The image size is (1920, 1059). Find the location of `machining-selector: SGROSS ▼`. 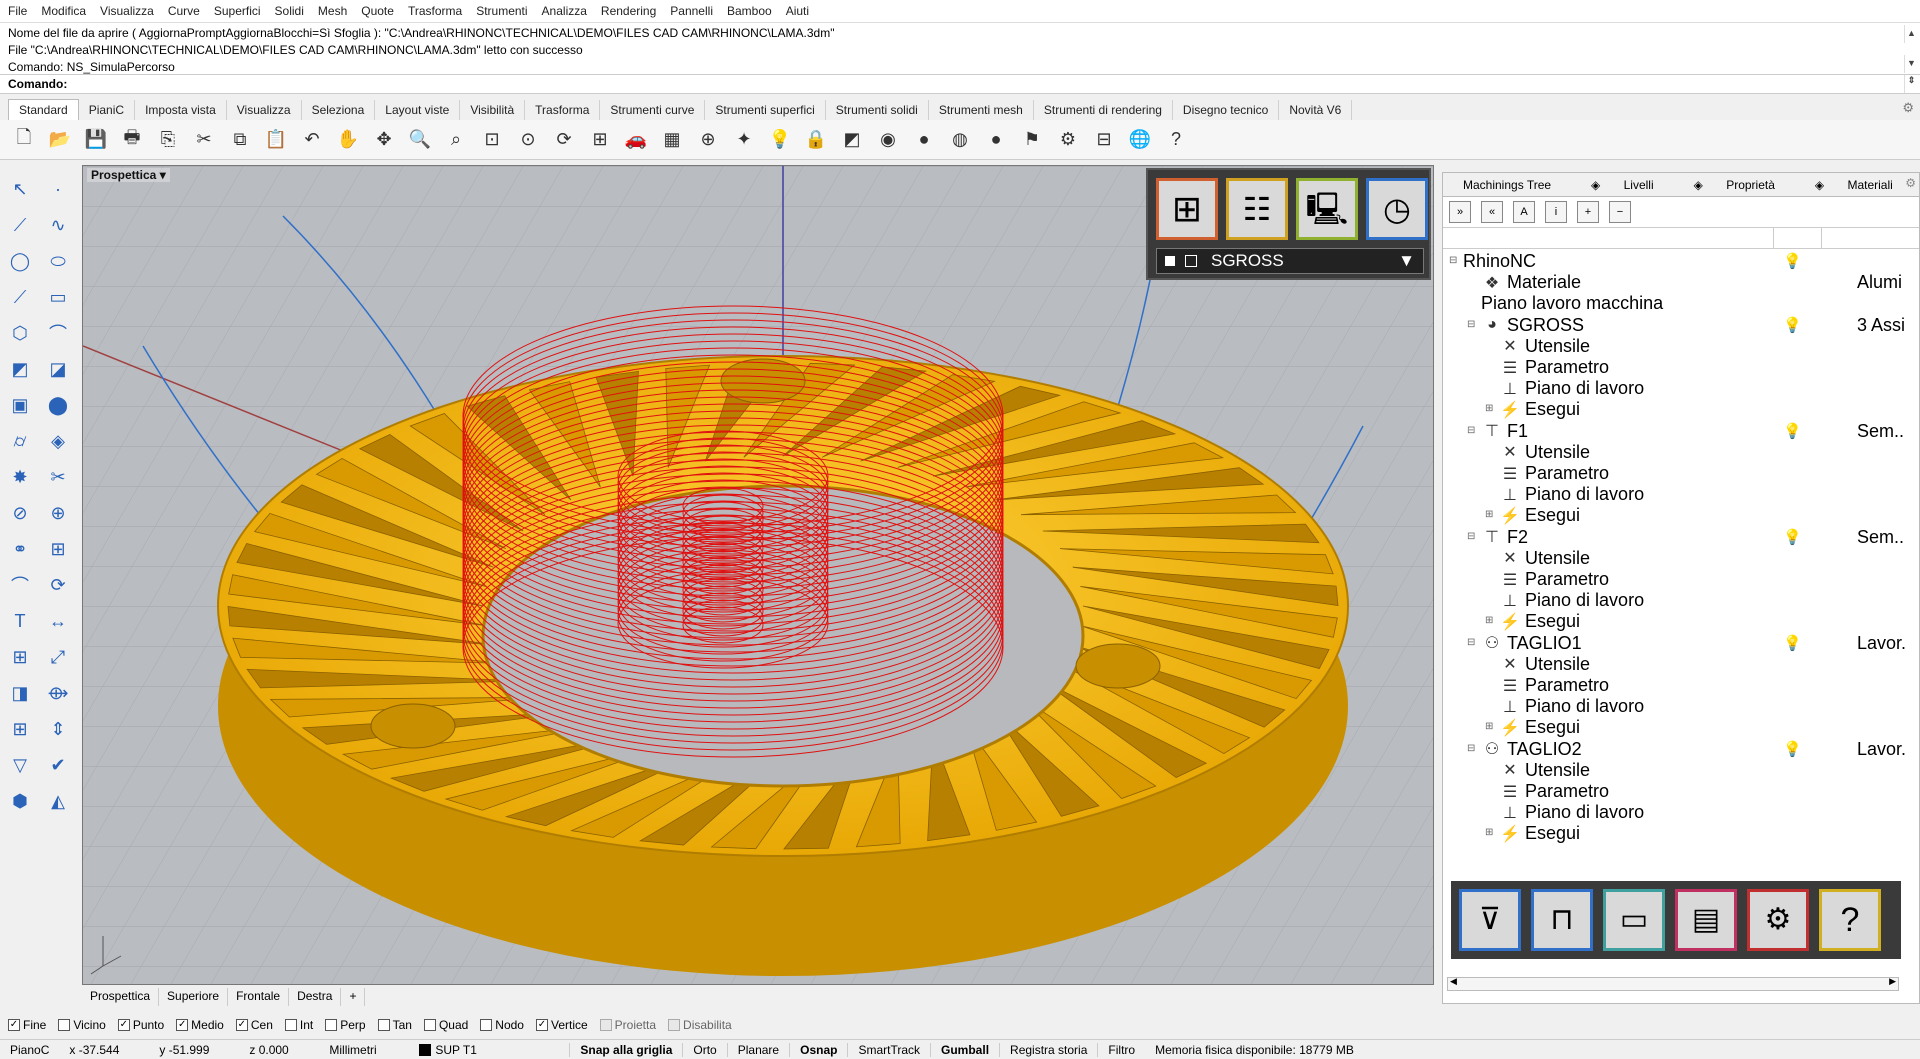

machining-selector: SGROSS ▼ is located at coordinates (1290, 261).